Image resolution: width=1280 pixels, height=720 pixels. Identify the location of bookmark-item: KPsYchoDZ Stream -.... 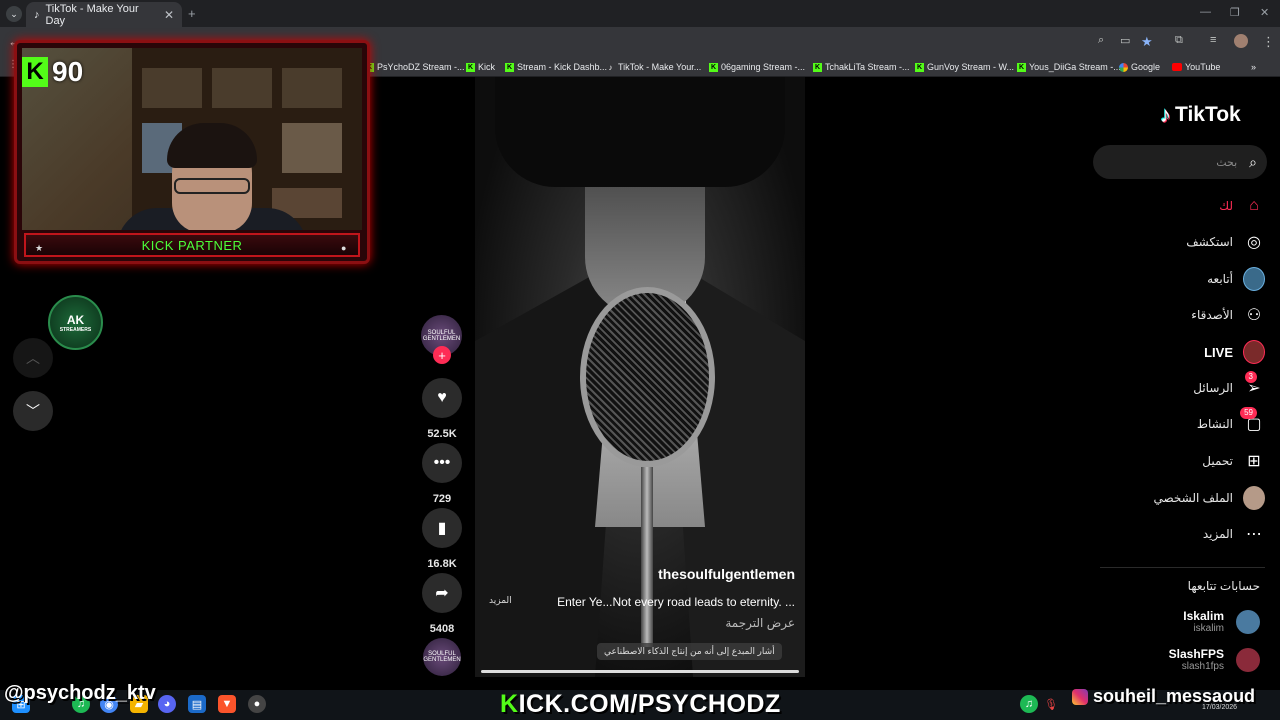
(415, 67).